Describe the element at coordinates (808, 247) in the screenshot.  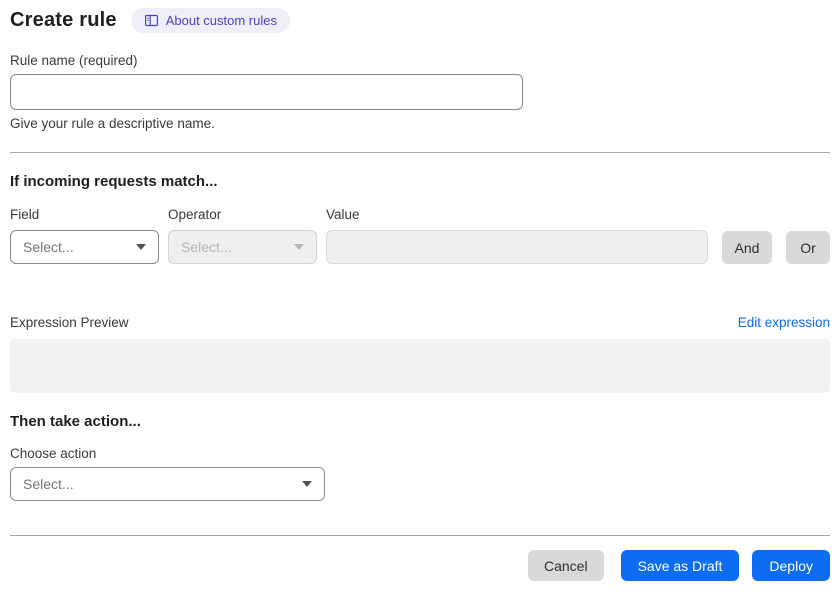
I see `or-button: Or` at that location.